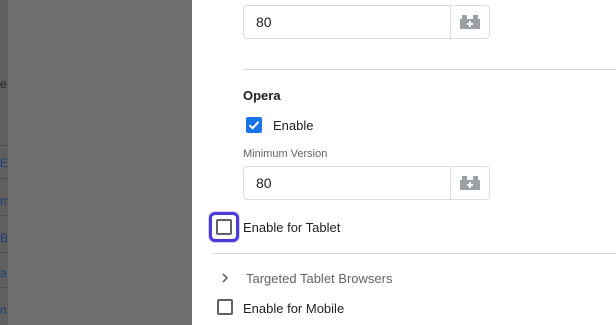  What do you see at coordinates (225, 307) in the screenshot?
I see `mobile-enable-checkbox` at bounding box center [225, 307].